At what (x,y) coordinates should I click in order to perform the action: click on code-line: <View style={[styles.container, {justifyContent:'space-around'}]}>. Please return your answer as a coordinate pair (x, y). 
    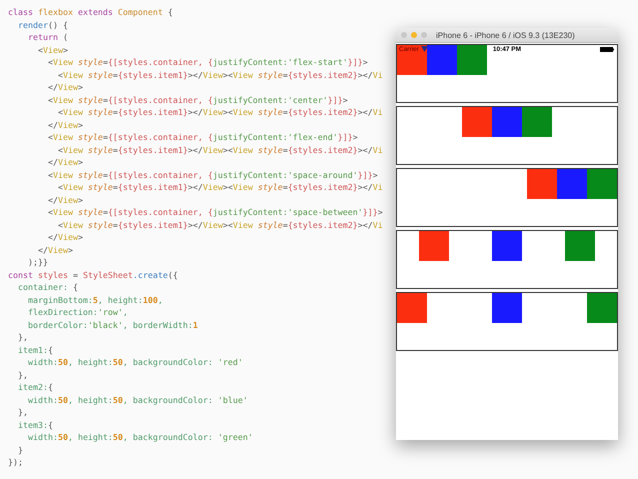
    Looking at the image, I should click on (212, 174).